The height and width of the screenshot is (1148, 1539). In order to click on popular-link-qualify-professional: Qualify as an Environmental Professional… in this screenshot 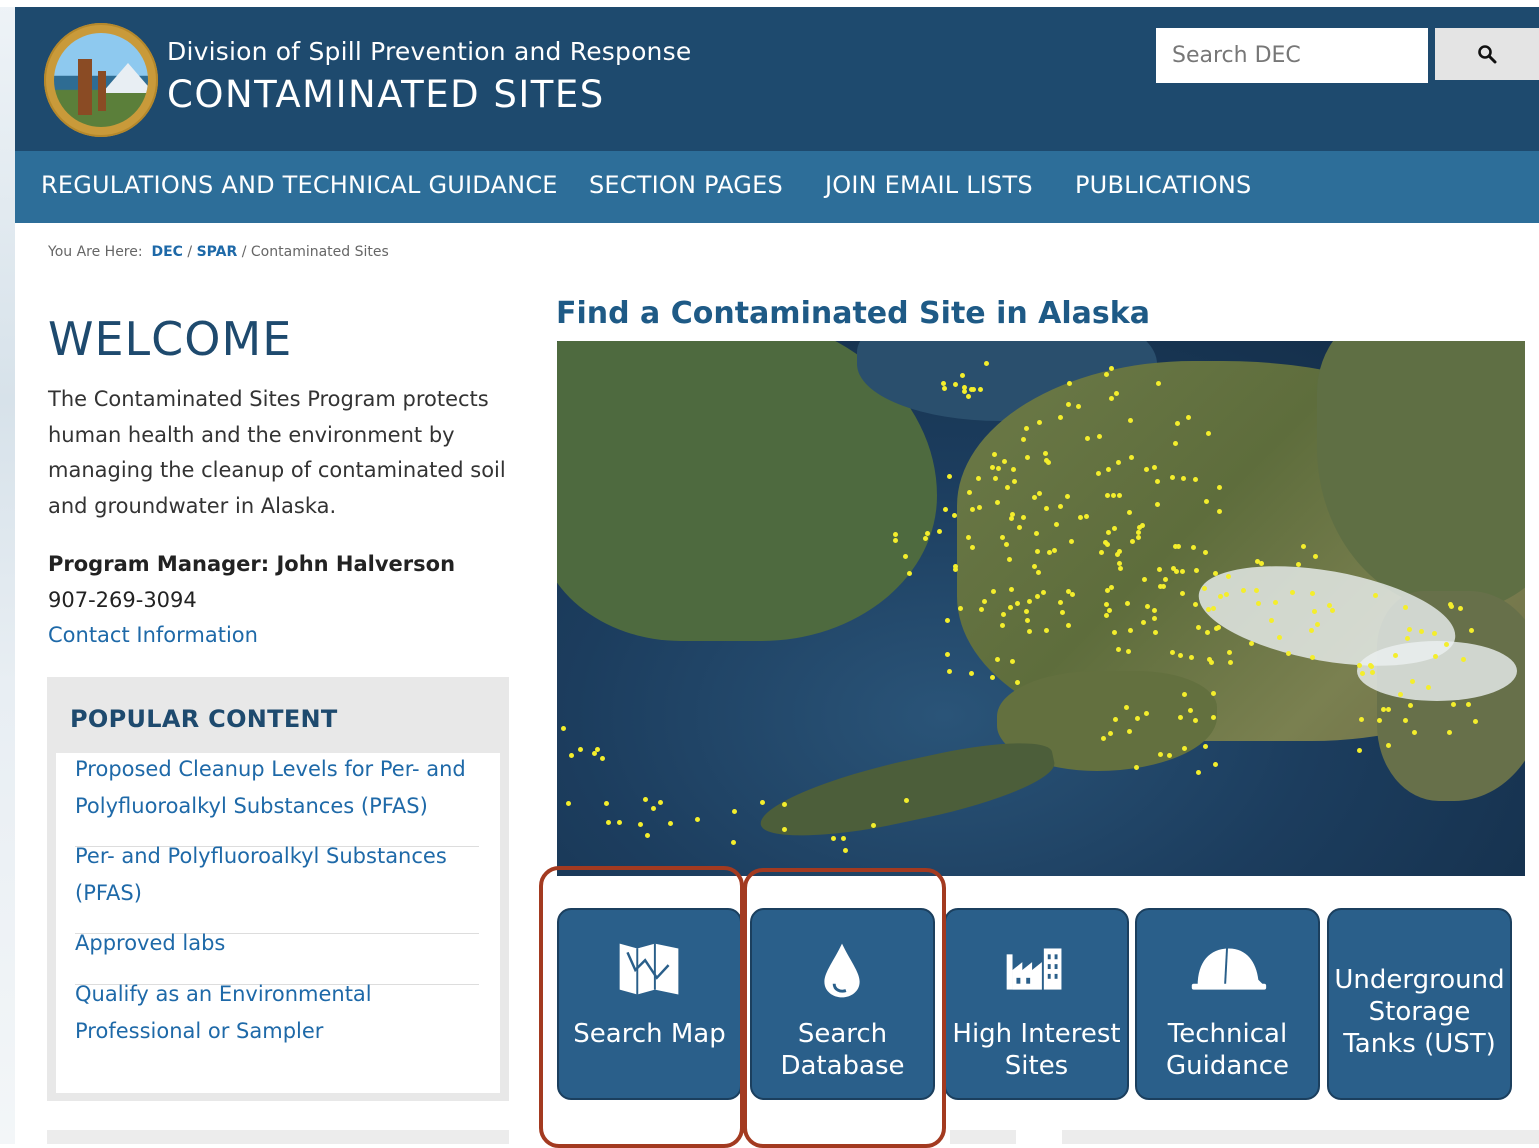, I will do `click(277, 1012)`.